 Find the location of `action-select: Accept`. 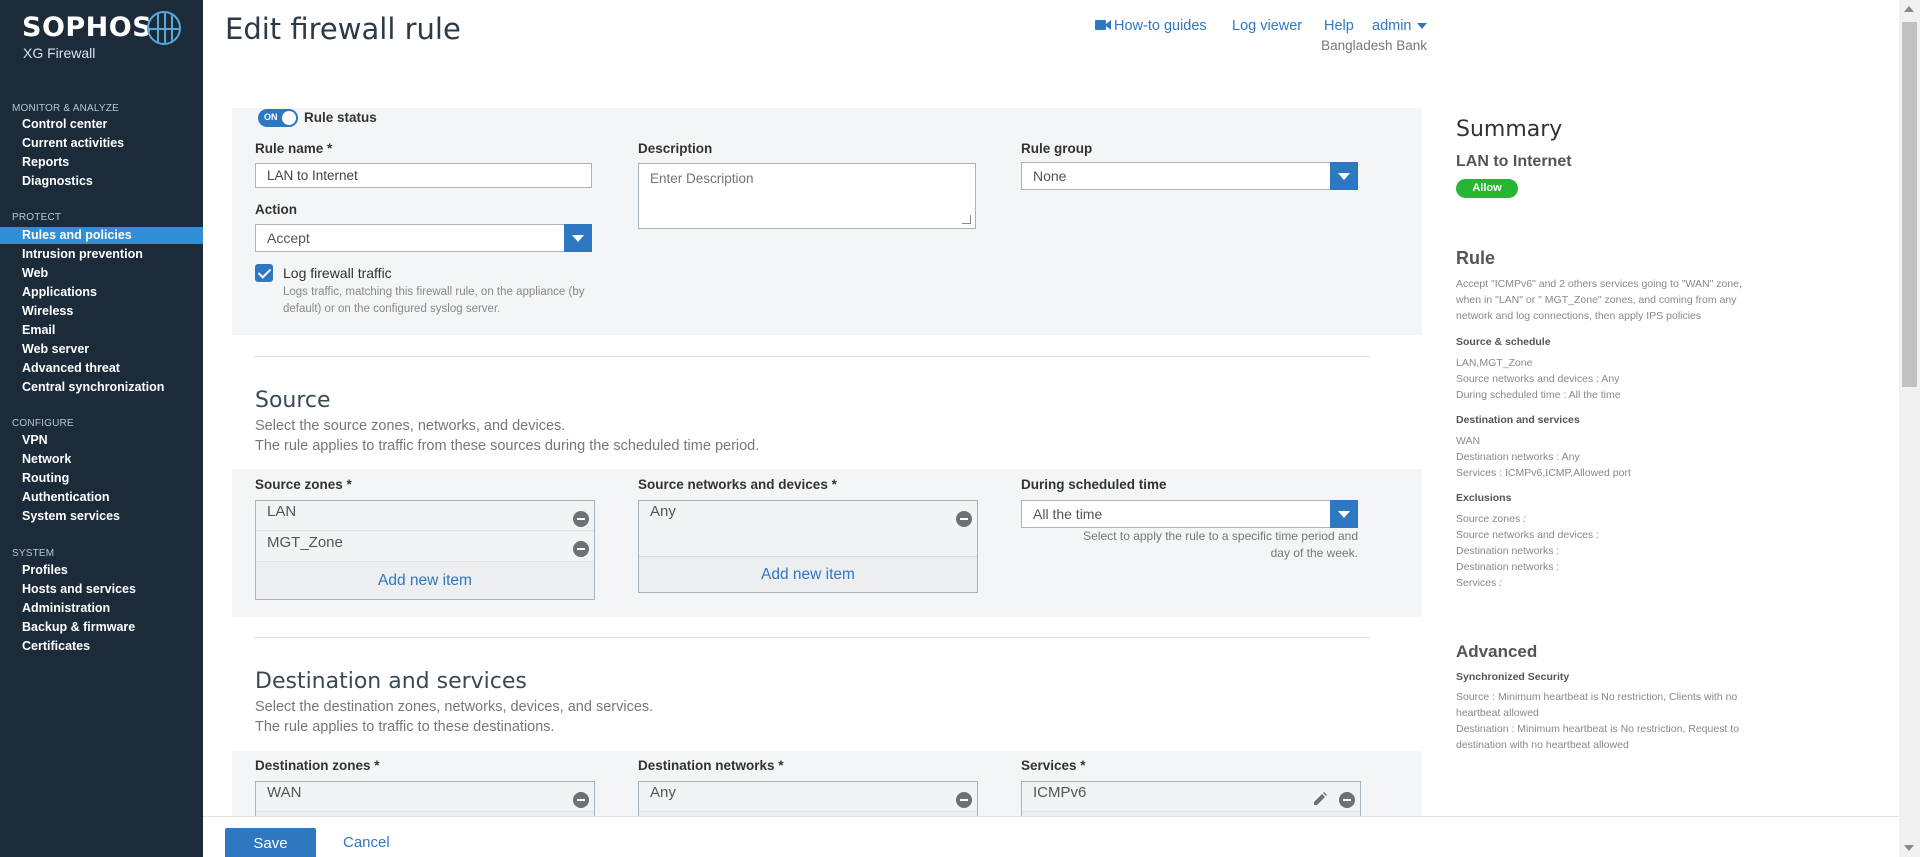

action-select: Accept is located at coordinates (423, 238).